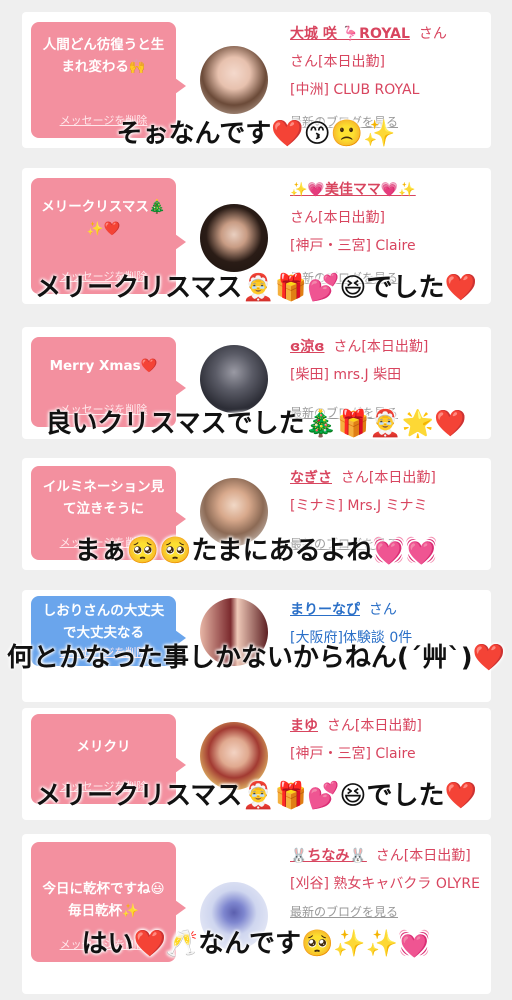 The height and width of the screenshot is (1000, 512). I want to click on san-label: さん, so click(432, 34).